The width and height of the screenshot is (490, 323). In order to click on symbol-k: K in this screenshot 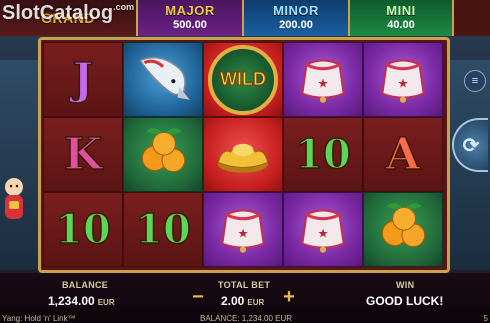, I will do `click(83, 154)`.